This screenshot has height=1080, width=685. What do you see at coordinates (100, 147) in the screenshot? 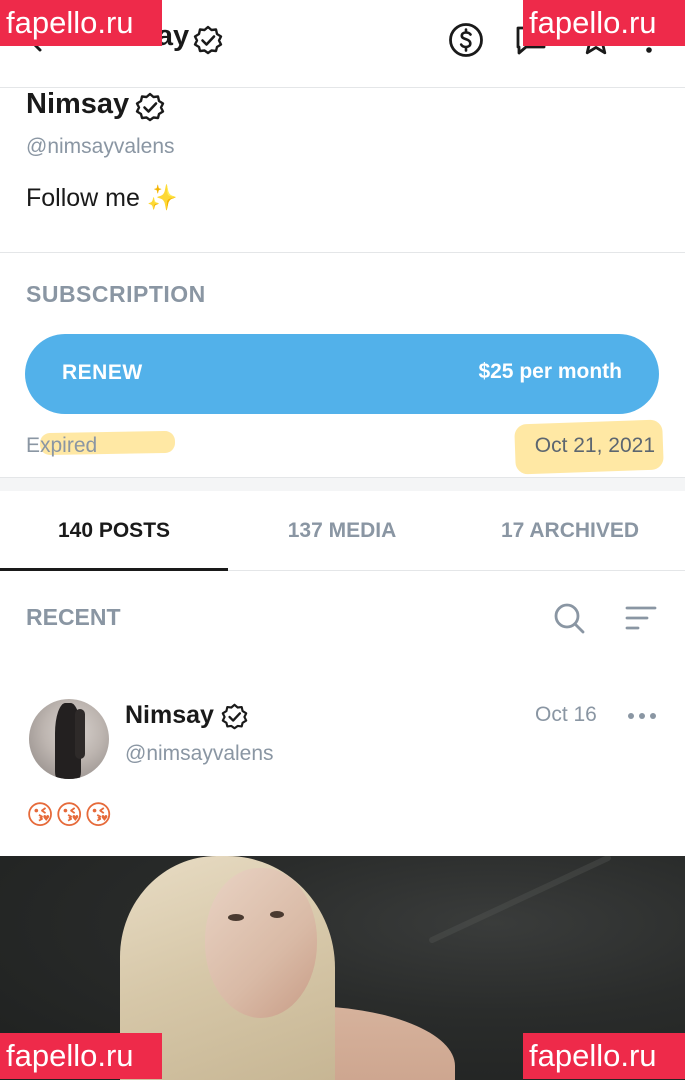
I see `profile-handle: @nimsayvalens` at bounding box center [100, 147].